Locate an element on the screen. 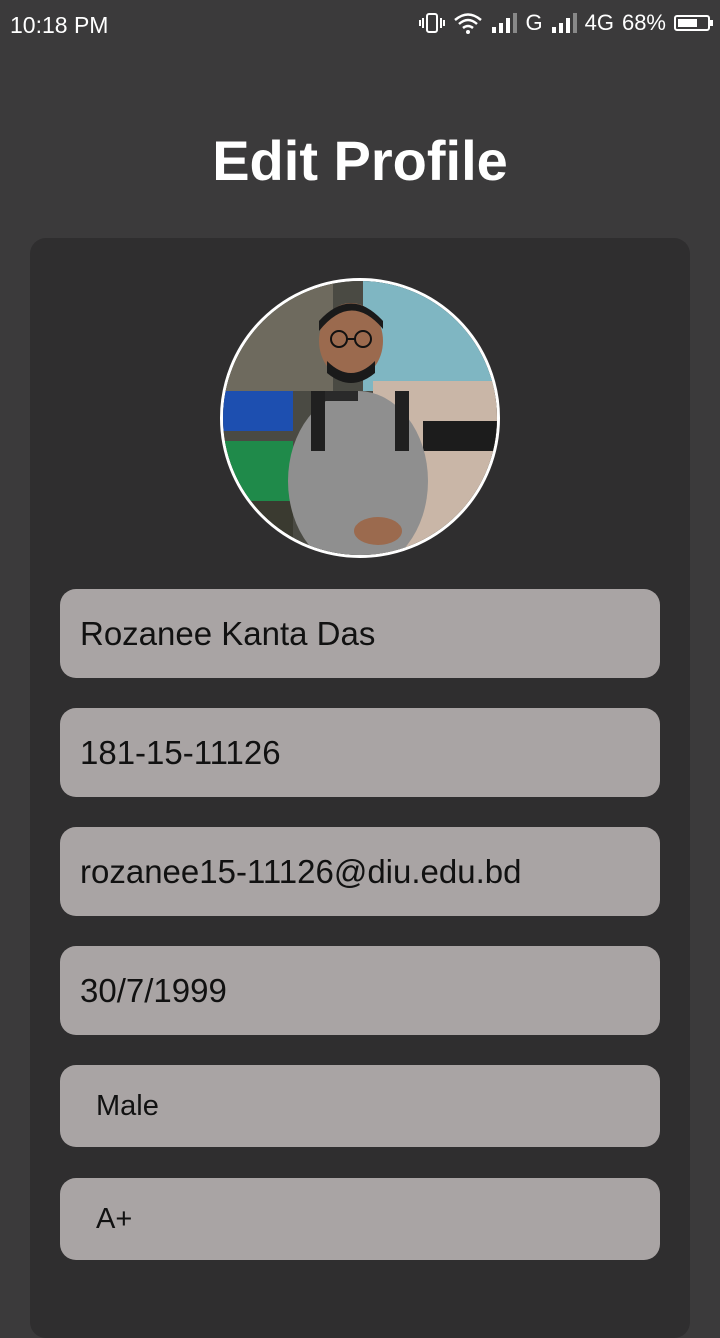  blood-group-select: A+ is located at coordinates (360, 1219).